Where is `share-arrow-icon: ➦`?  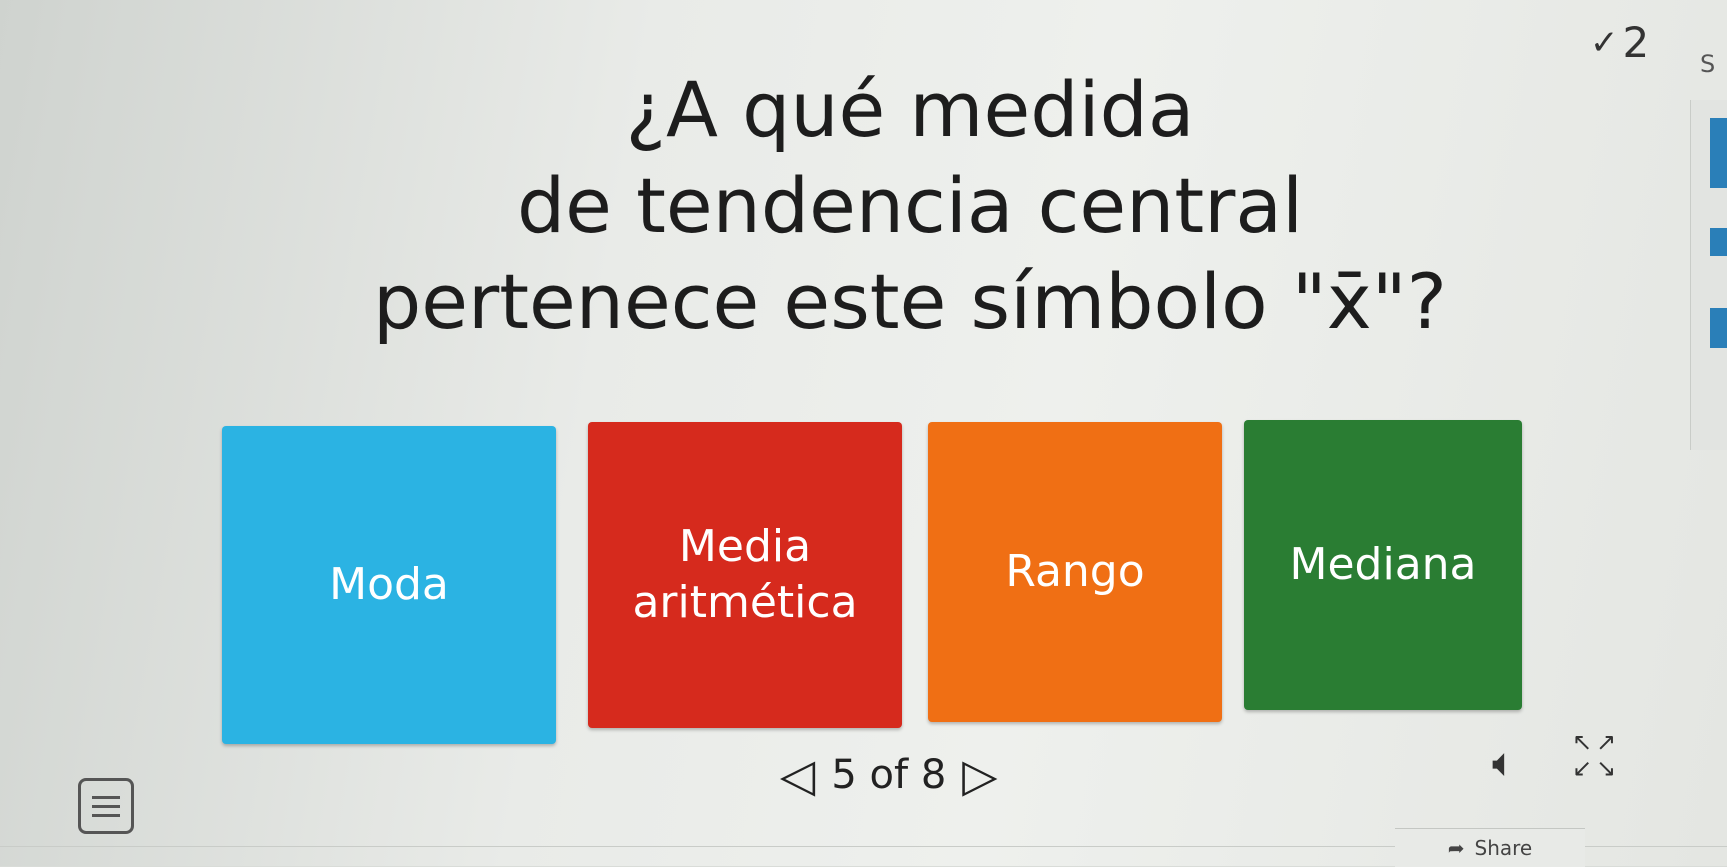 share-arrow-icon: ➦ is located at coordinates (1456, 848).